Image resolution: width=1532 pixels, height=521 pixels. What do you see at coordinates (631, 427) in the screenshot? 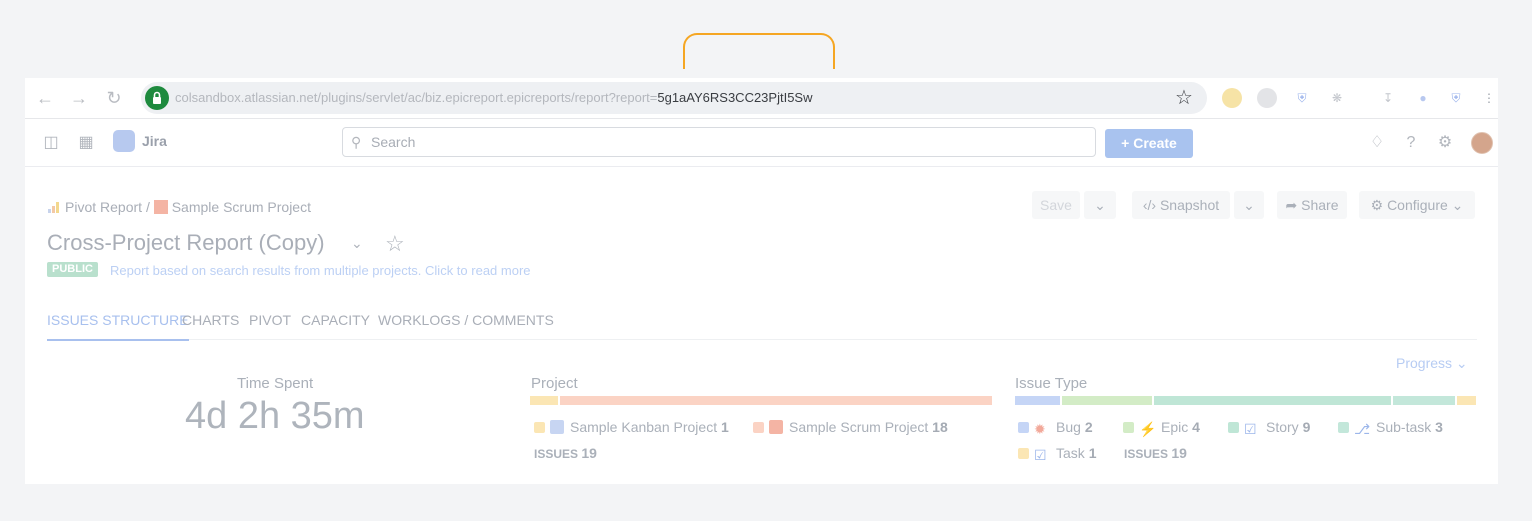
I see `legend-sample-kanban-project: Sample Kanban Project 1` at bounding box center [631, 427].